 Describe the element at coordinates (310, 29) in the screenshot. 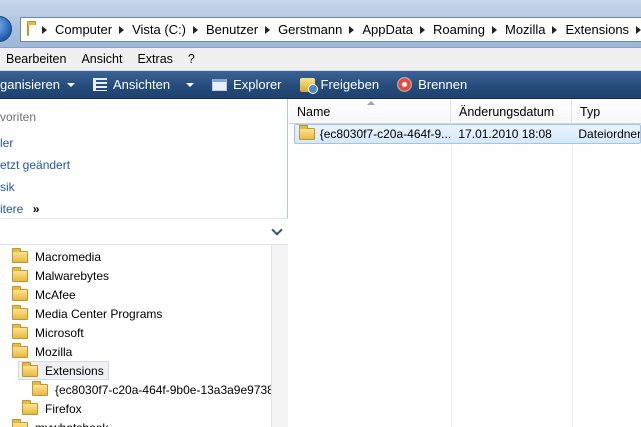

I see `breadcrumb-user: Gerstmann` at that location.